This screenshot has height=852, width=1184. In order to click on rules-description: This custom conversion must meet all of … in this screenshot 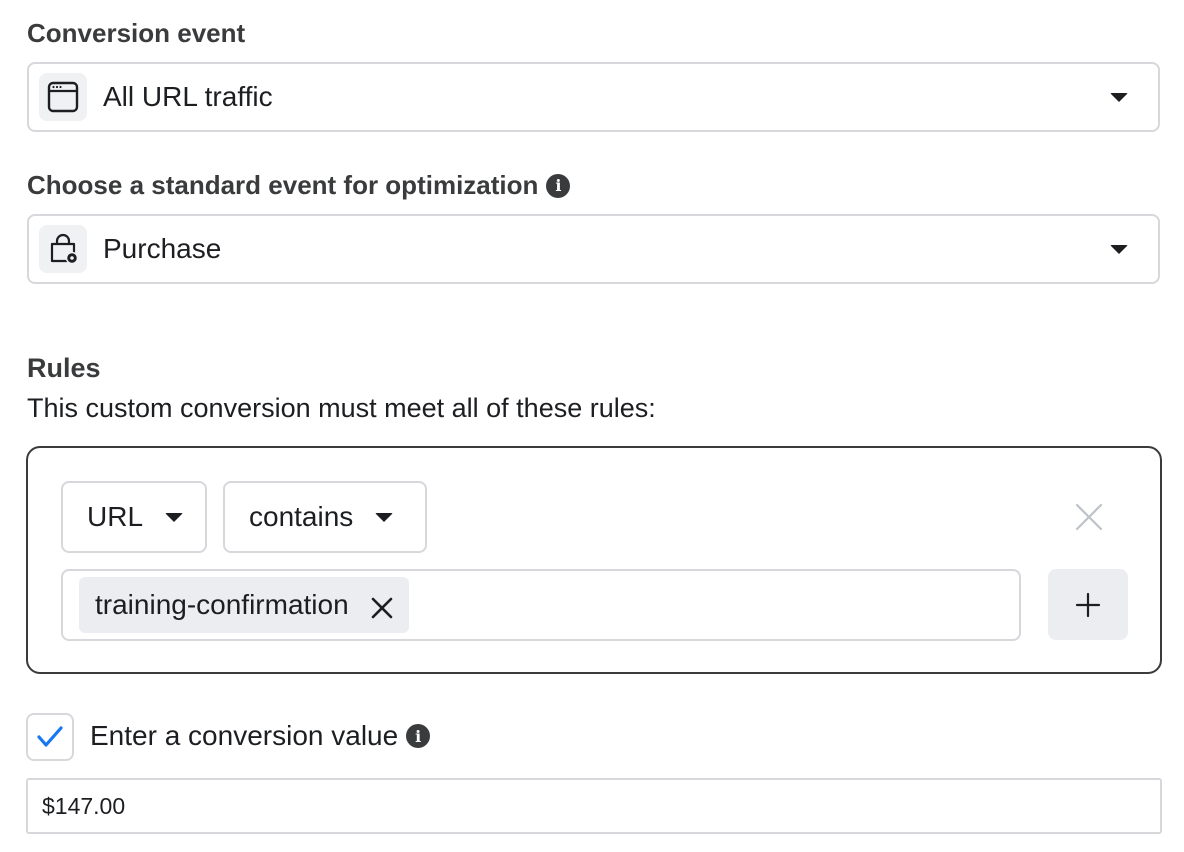, I will do `click(341, 408)`.